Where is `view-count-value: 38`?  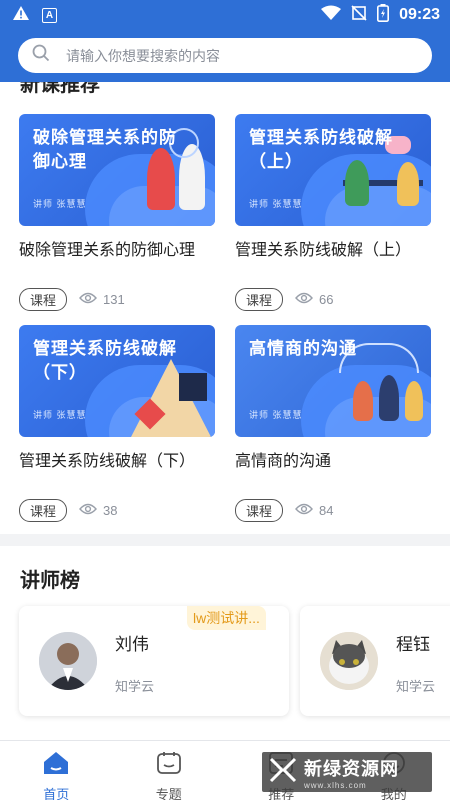
view-count-value: 38 is located at coordinates (110, 510).